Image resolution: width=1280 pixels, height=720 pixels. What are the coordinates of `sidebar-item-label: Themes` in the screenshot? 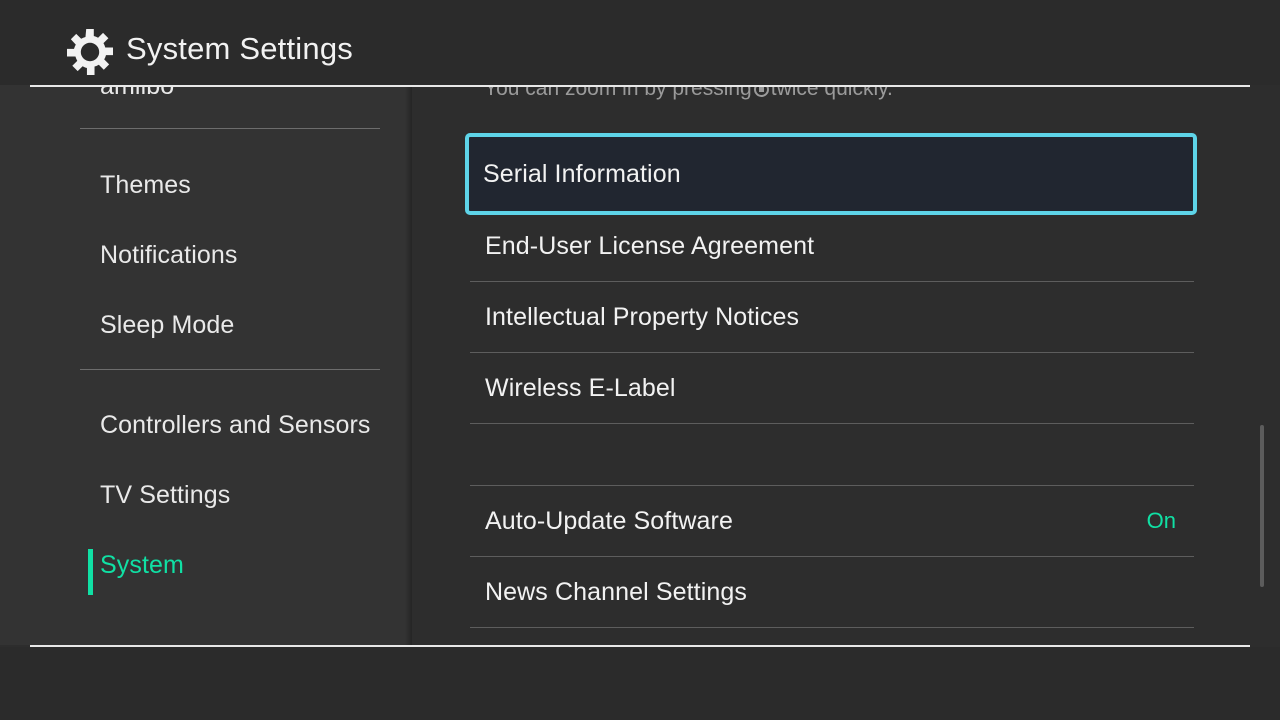 It's located at (145, 184).